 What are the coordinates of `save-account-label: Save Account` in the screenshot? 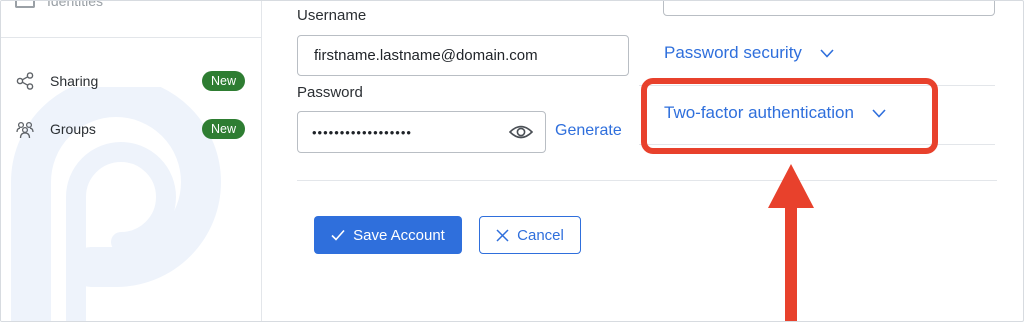 It's located at (399, 235).